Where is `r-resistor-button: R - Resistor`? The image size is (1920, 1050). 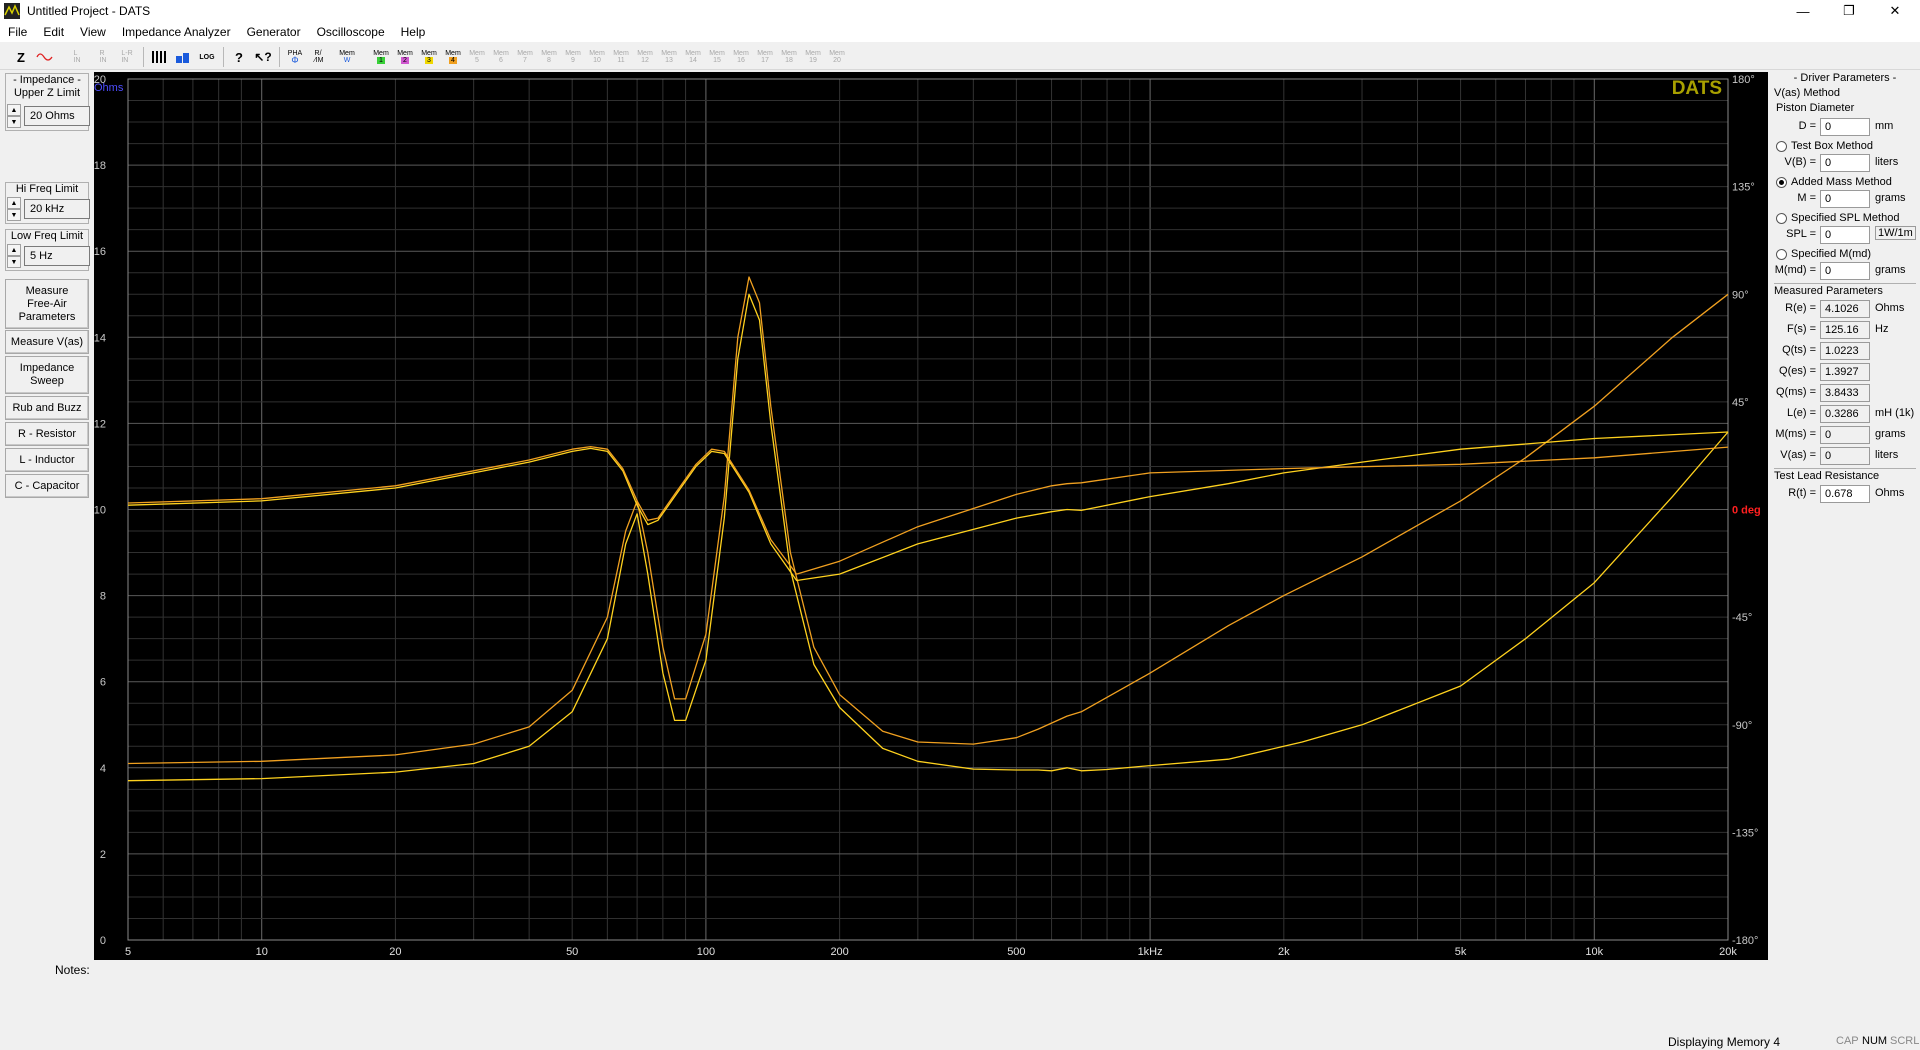 r-resistor-button: R - Resistor is located at coordinates (47, 434).